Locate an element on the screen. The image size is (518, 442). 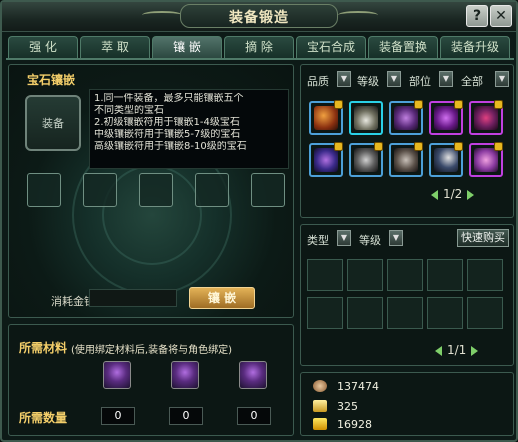
materials-title: 所需材料 is located at coordinates (43, 348).